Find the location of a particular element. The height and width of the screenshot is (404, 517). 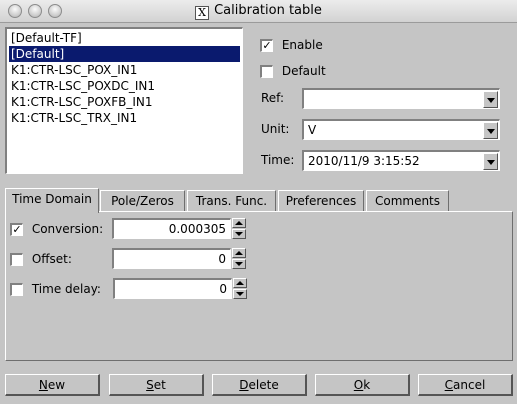

time-delay-label: Time delay: is located at coordinates (66, 289).